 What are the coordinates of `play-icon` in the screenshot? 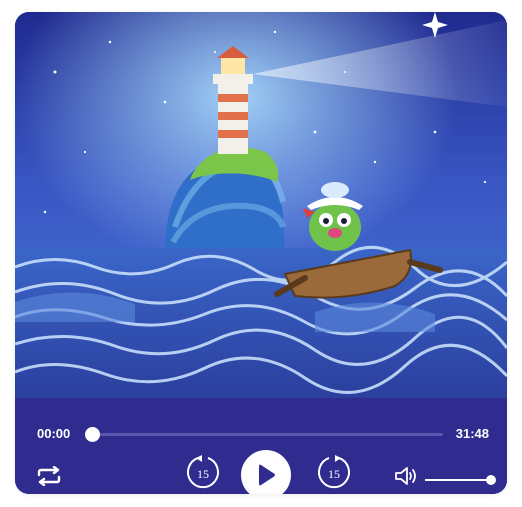 It's located at (267, 475).